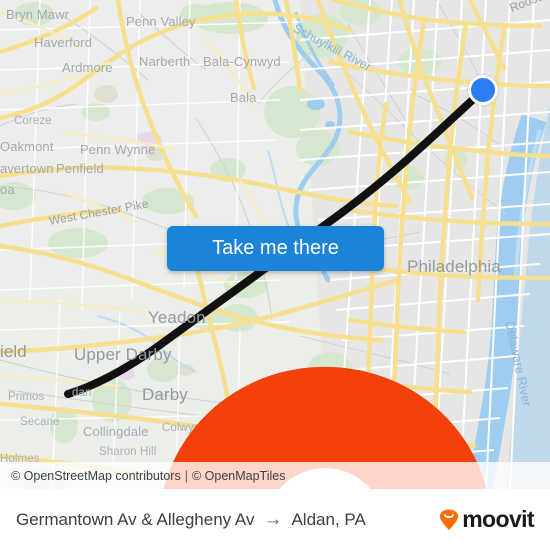 The width and height of the screenshot is (550, 550). I want to click on take-me-there-button: Take me there, so click(275, 248).